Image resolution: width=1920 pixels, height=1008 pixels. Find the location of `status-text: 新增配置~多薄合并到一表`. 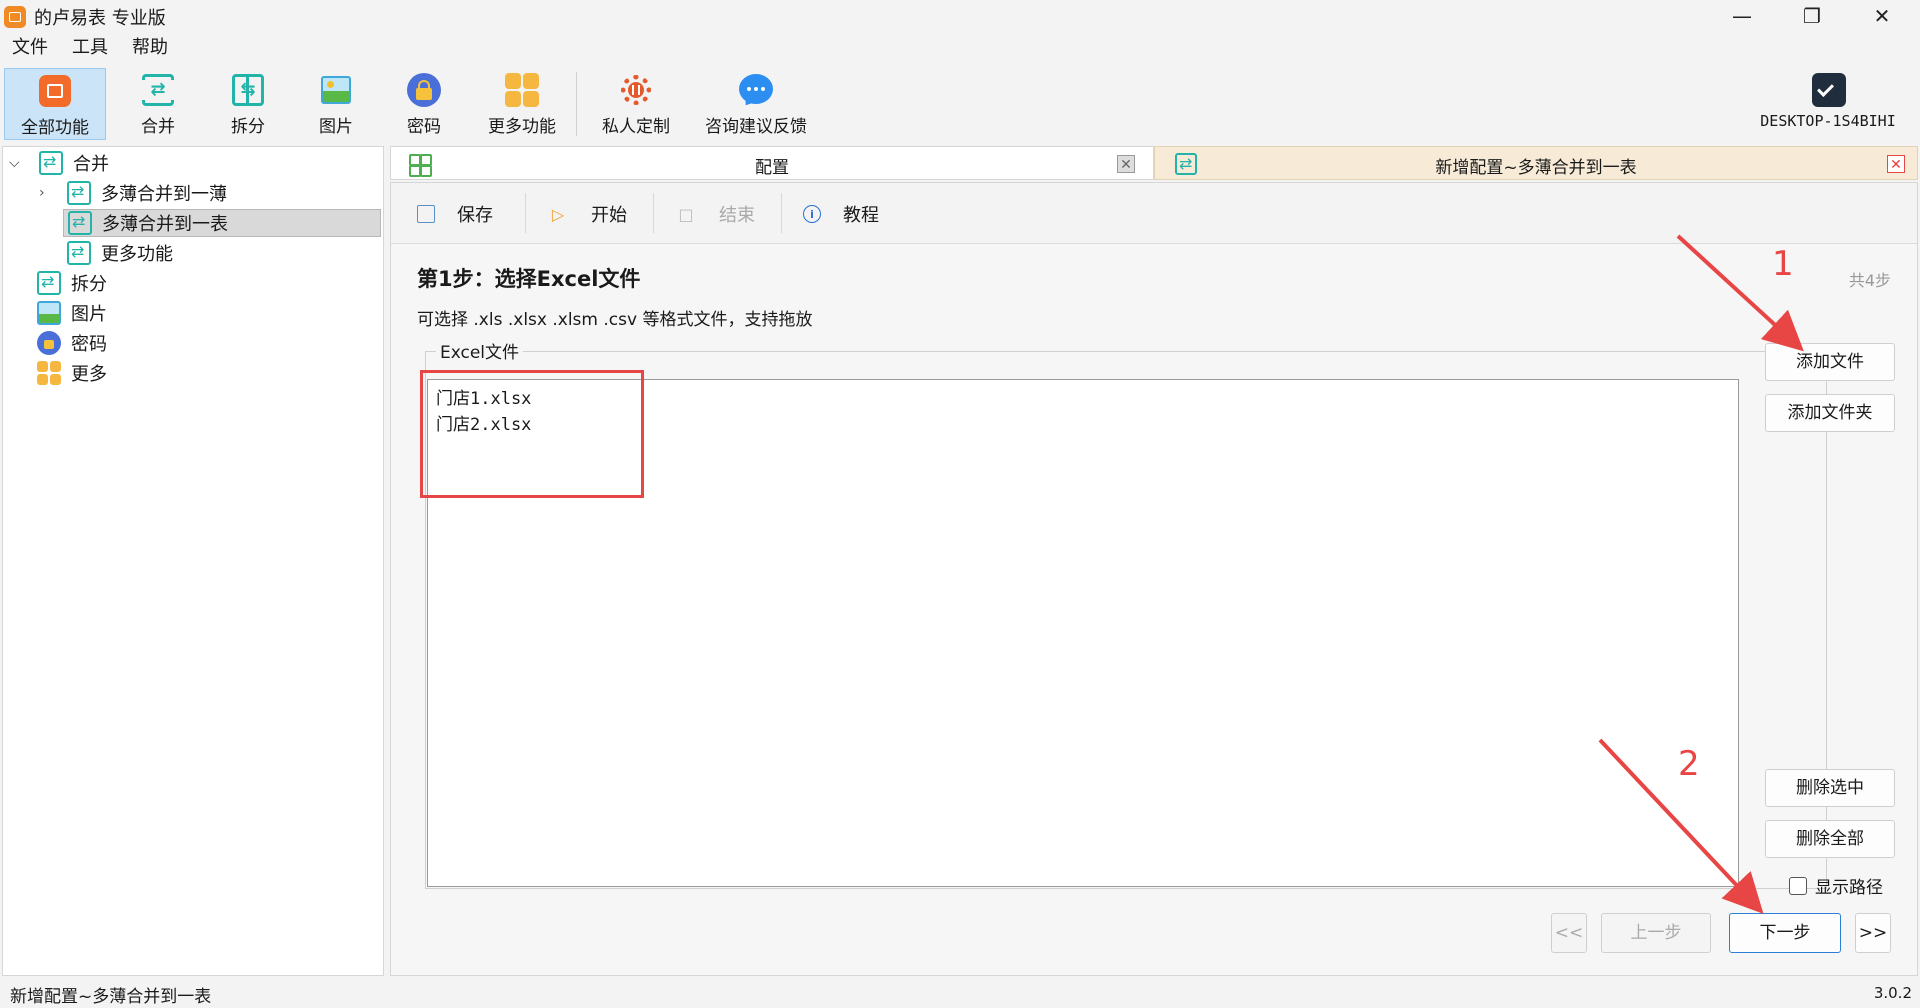

status-text: 新增配置~多薄合并到一表 is located at coordinates (111, 997).